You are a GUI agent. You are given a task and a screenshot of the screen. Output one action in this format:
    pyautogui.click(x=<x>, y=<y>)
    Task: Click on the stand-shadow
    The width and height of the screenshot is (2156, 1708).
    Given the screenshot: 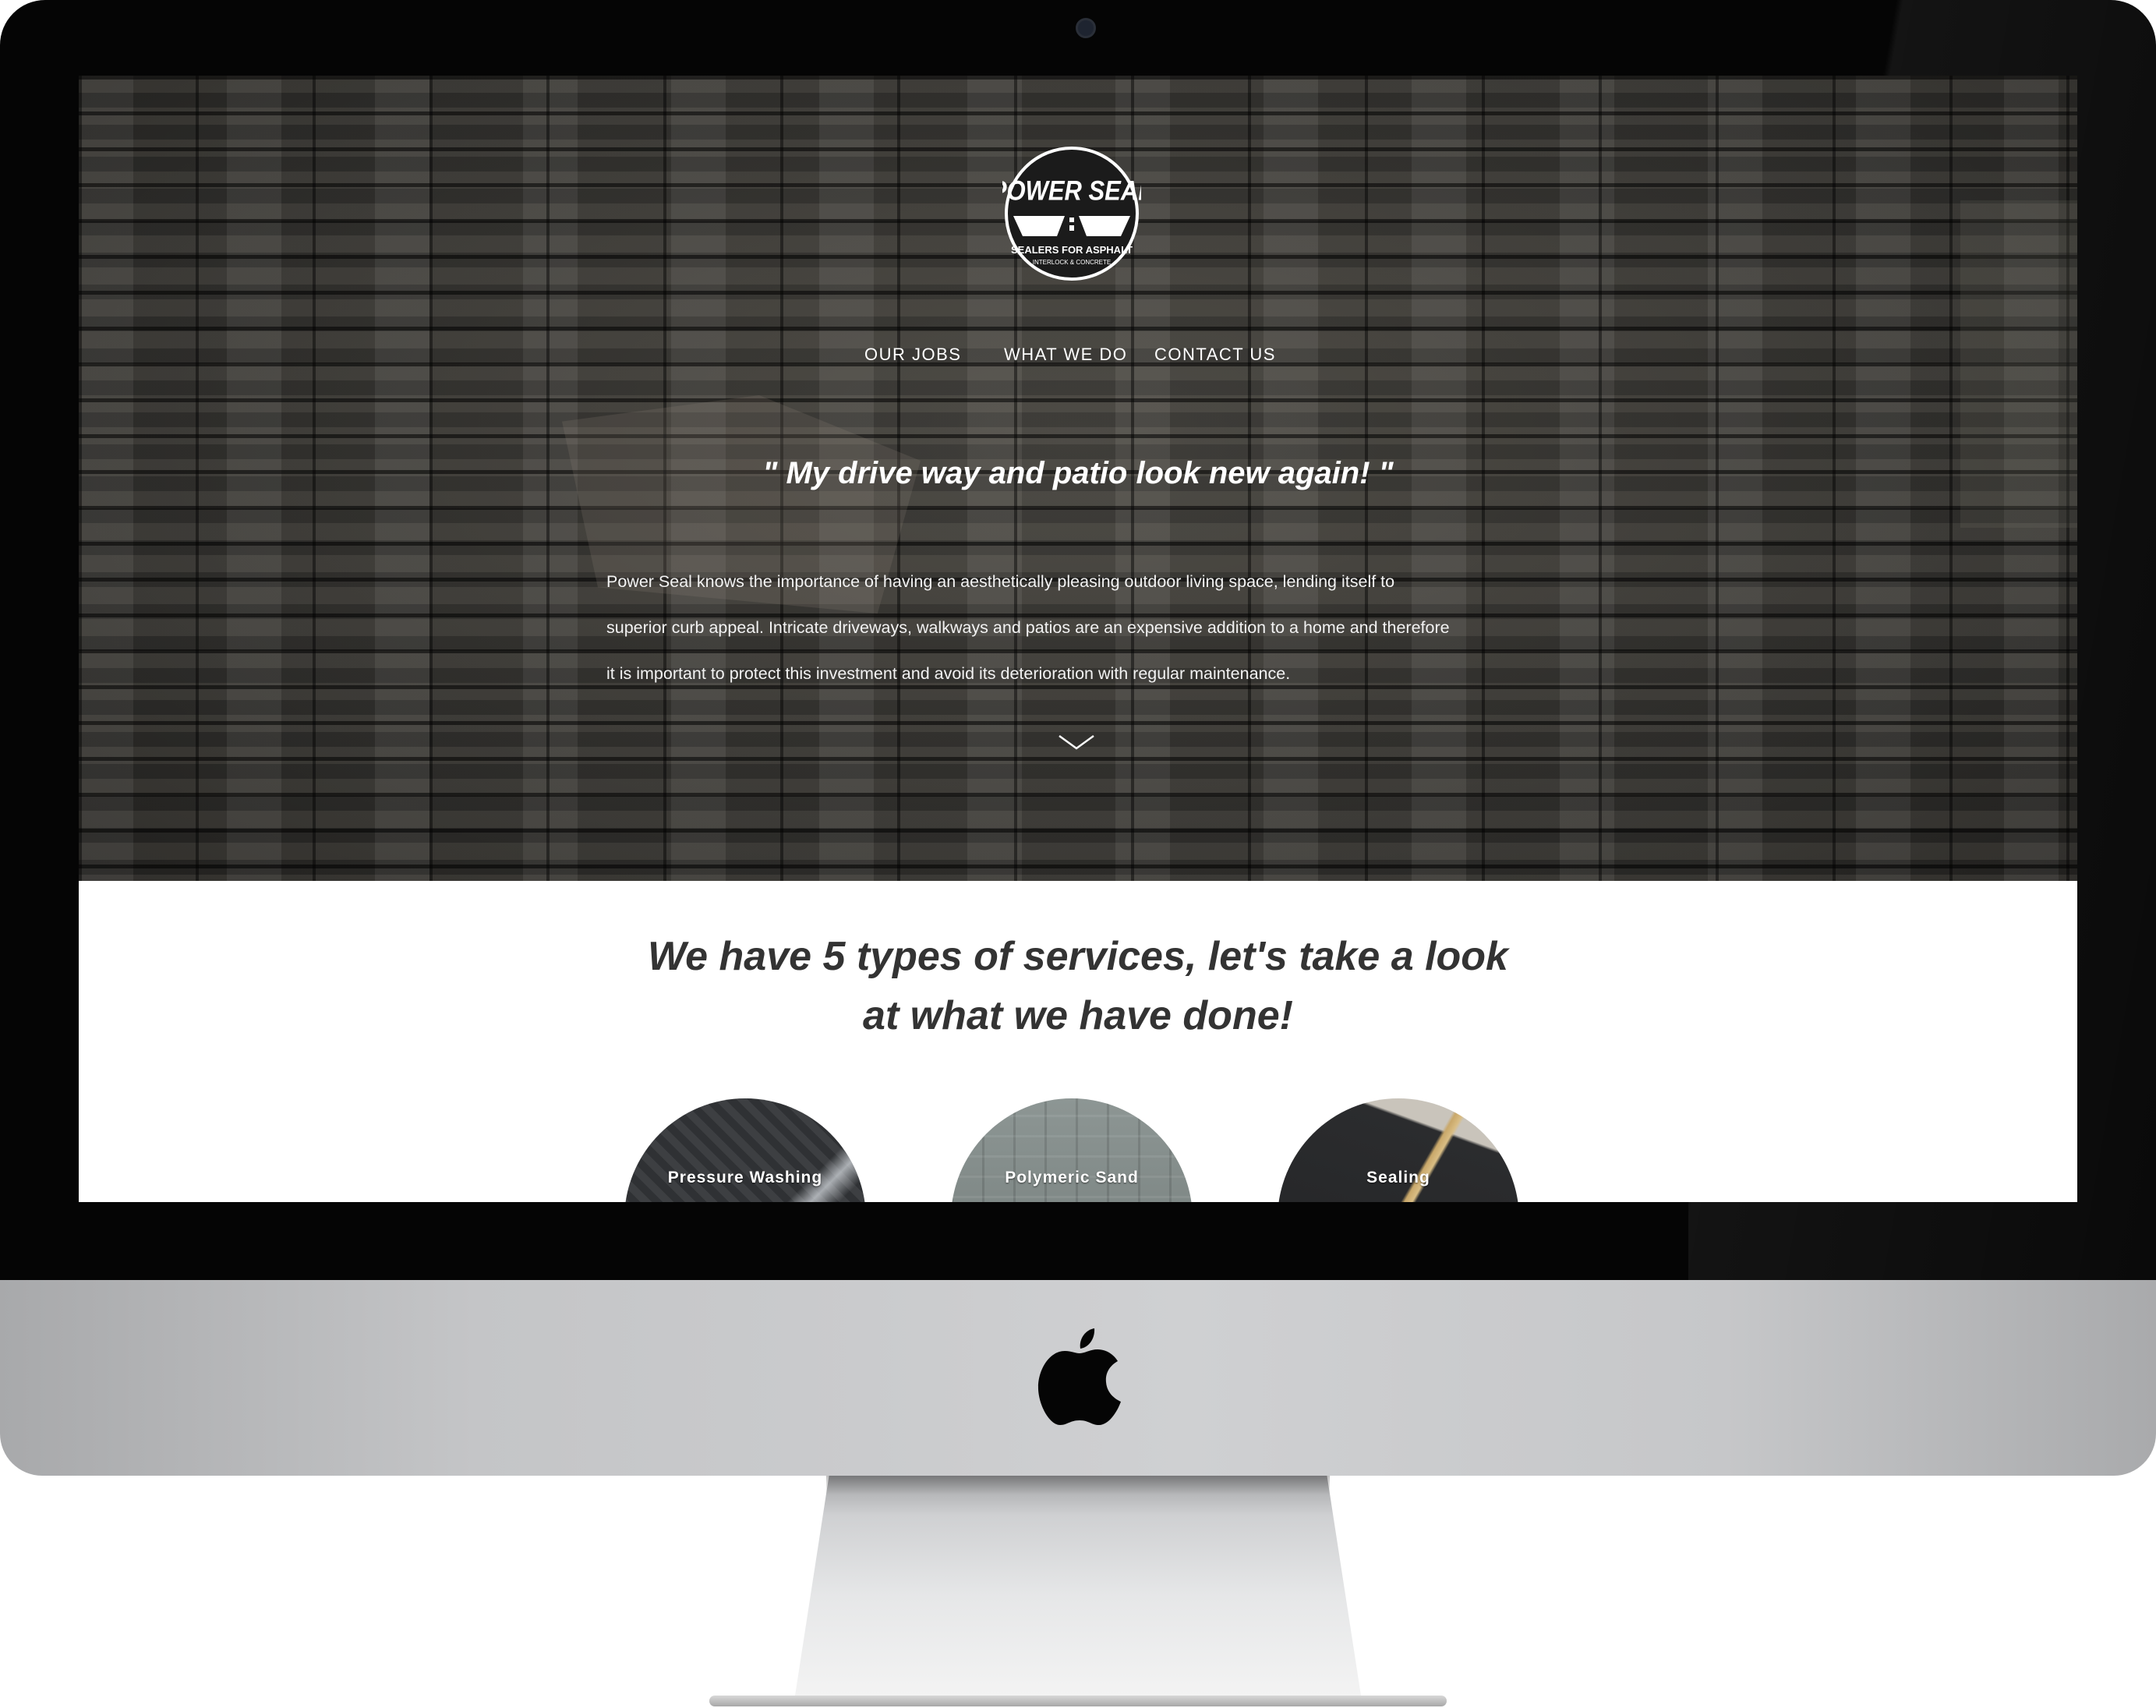 What is the action you would take?
    pyautogui.click(x=1078, y=1485)
    